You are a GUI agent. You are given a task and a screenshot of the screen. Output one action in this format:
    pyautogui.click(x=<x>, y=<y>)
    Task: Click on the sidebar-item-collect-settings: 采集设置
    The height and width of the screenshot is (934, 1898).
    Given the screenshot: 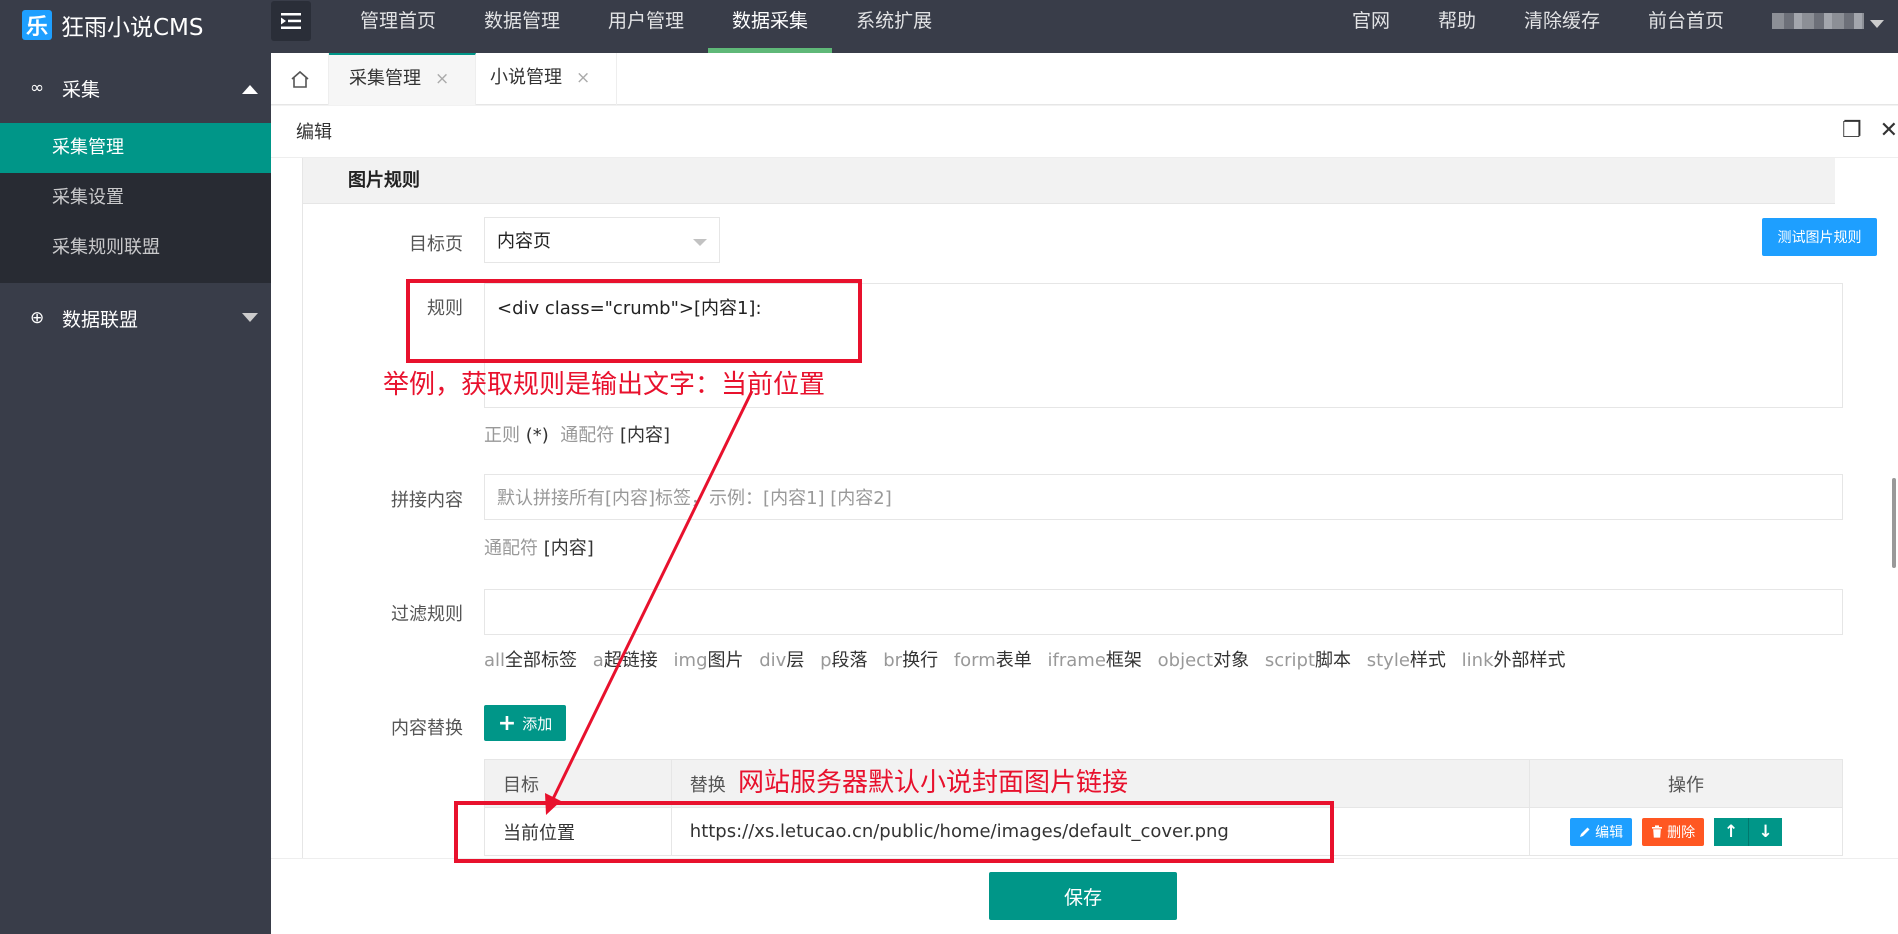 What is the action you would take?
    pyautogui.click(x=135, y=198)
    